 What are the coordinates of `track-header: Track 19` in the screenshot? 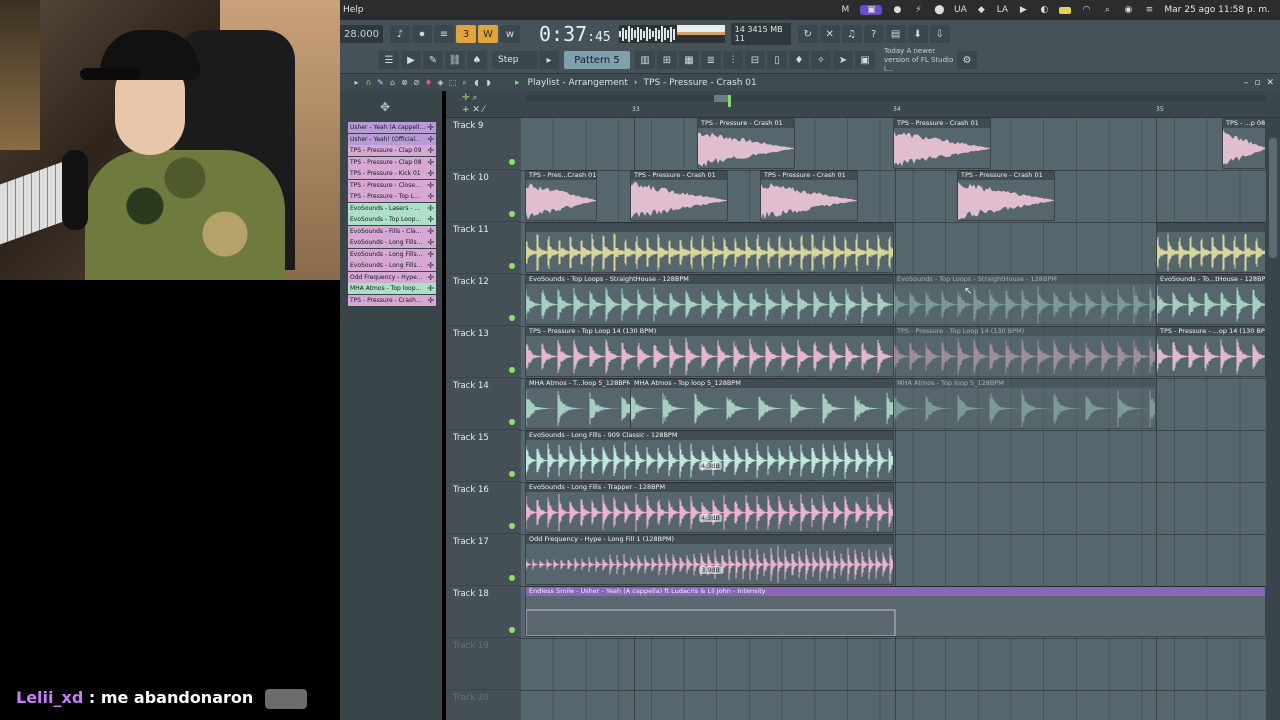 It's located at (483, 664).